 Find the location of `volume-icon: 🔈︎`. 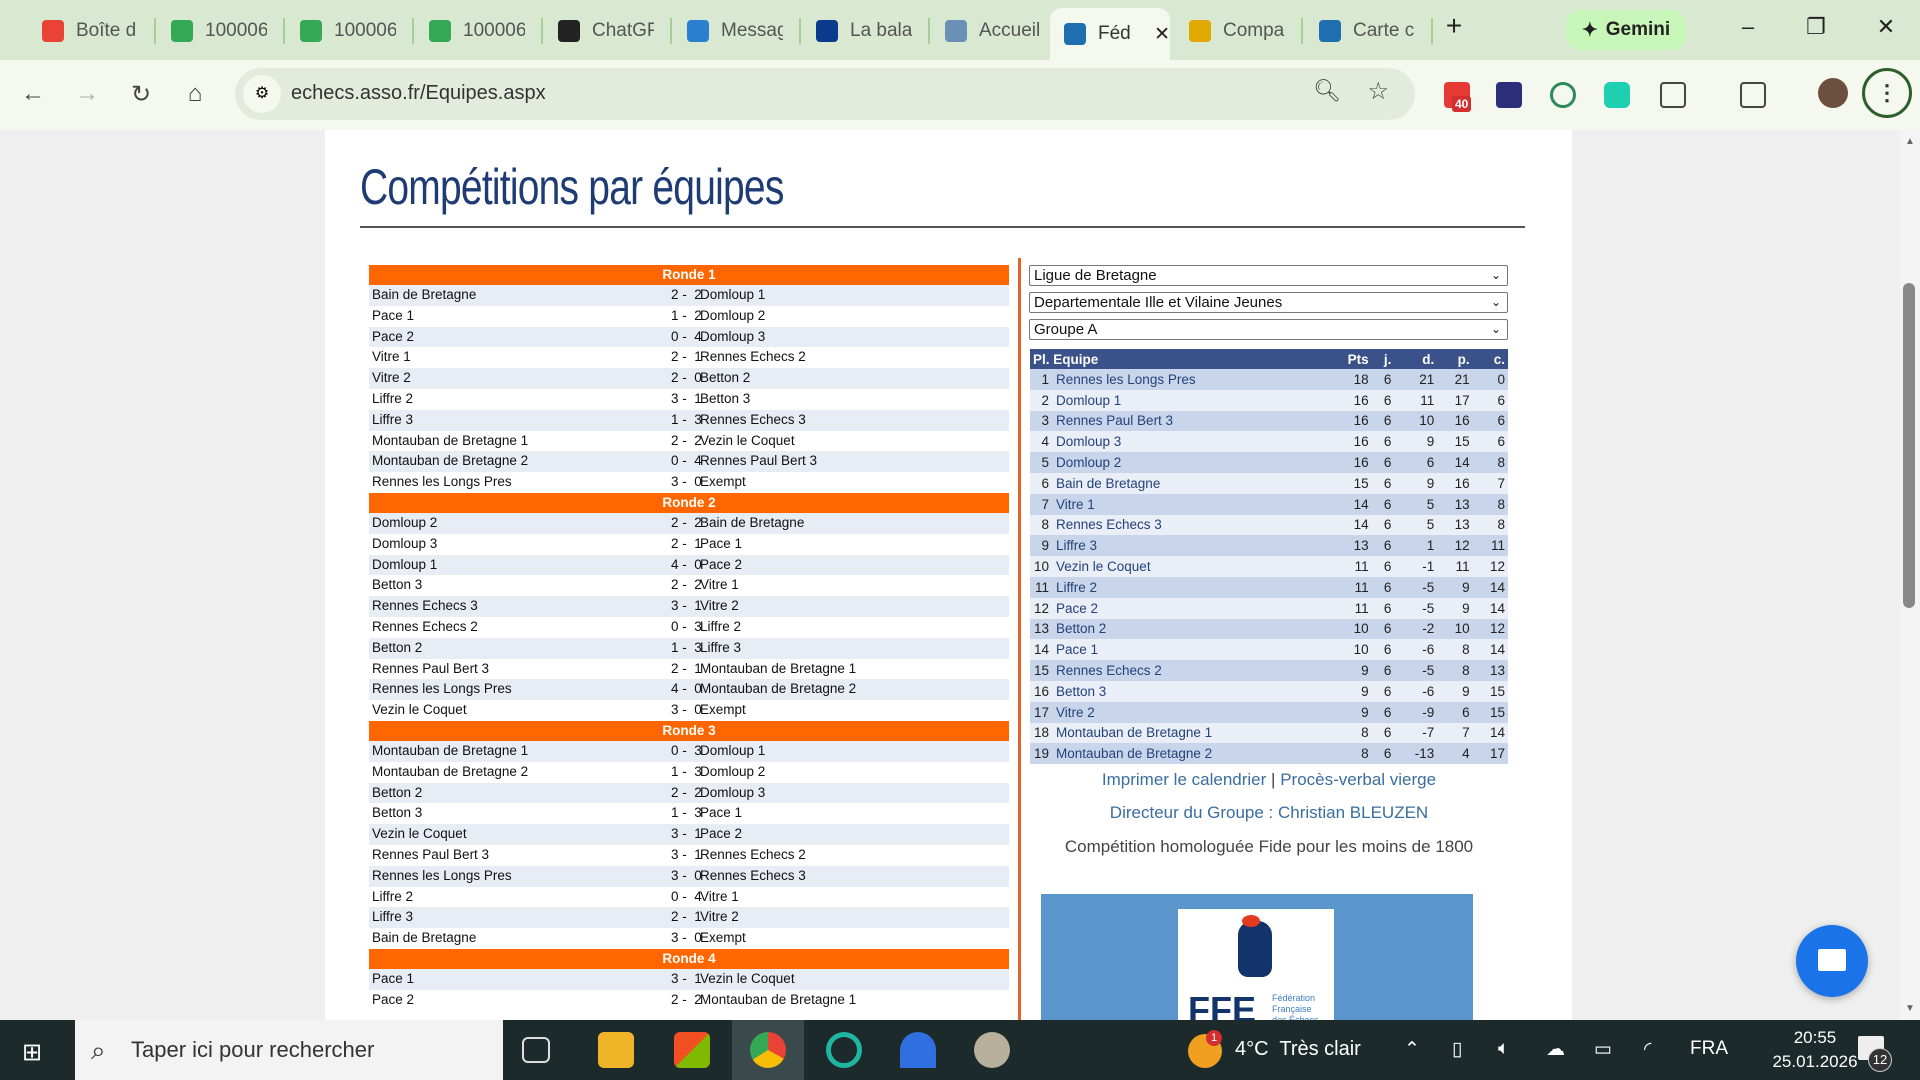

volume-icon: 🔈︎ is located at coordinates (1503, 1049).